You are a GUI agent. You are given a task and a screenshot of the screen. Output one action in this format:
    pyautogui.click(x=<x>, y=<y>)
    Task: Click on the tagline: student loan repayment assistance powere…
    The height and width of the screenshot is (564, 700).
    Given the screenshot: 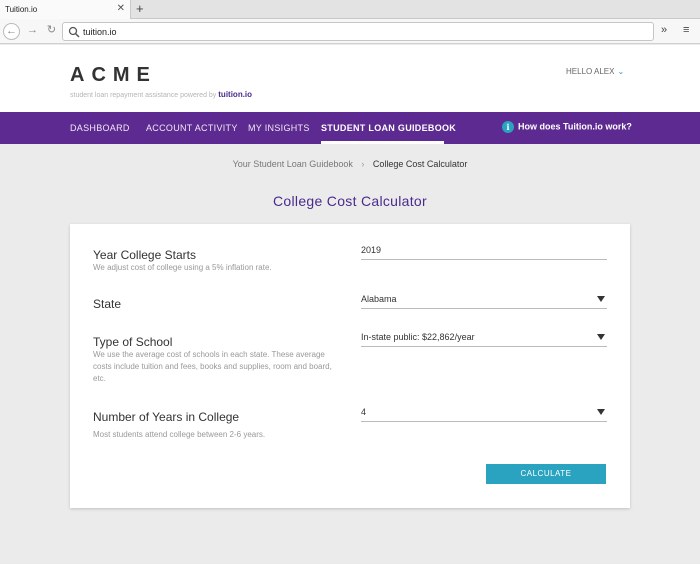 What is the action you would take?
    pyautogui.click(x=161, y=94)
    